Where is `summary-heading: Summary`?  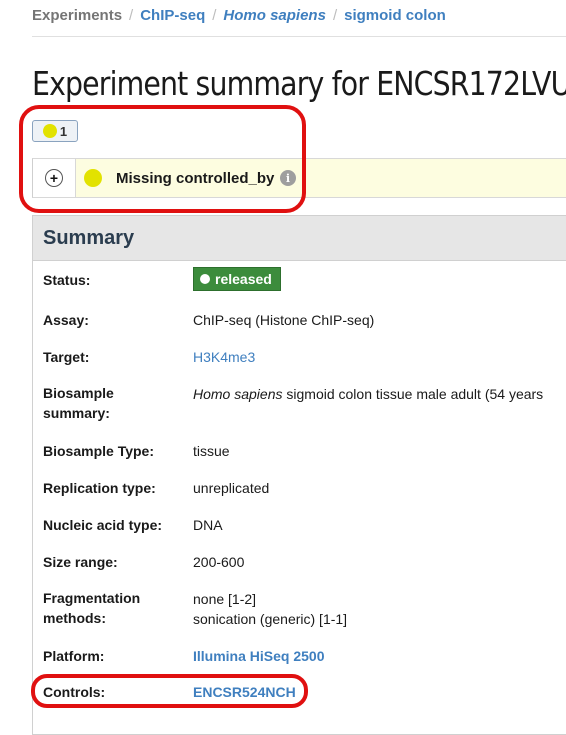 summary-heading: Summary is located at coordinates (299, 238).